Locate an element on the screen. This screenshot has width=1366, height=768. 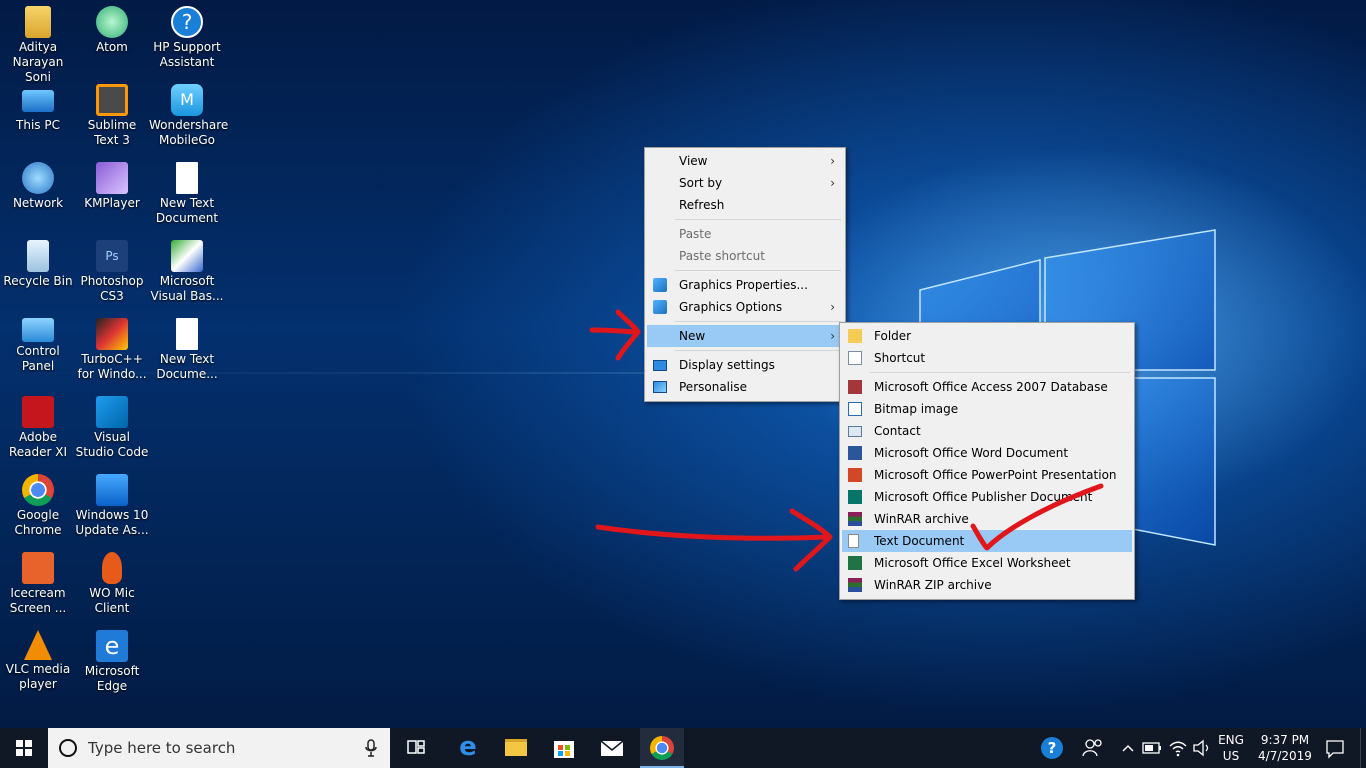
taskbar-chrome is located at coordinates (662, 748).